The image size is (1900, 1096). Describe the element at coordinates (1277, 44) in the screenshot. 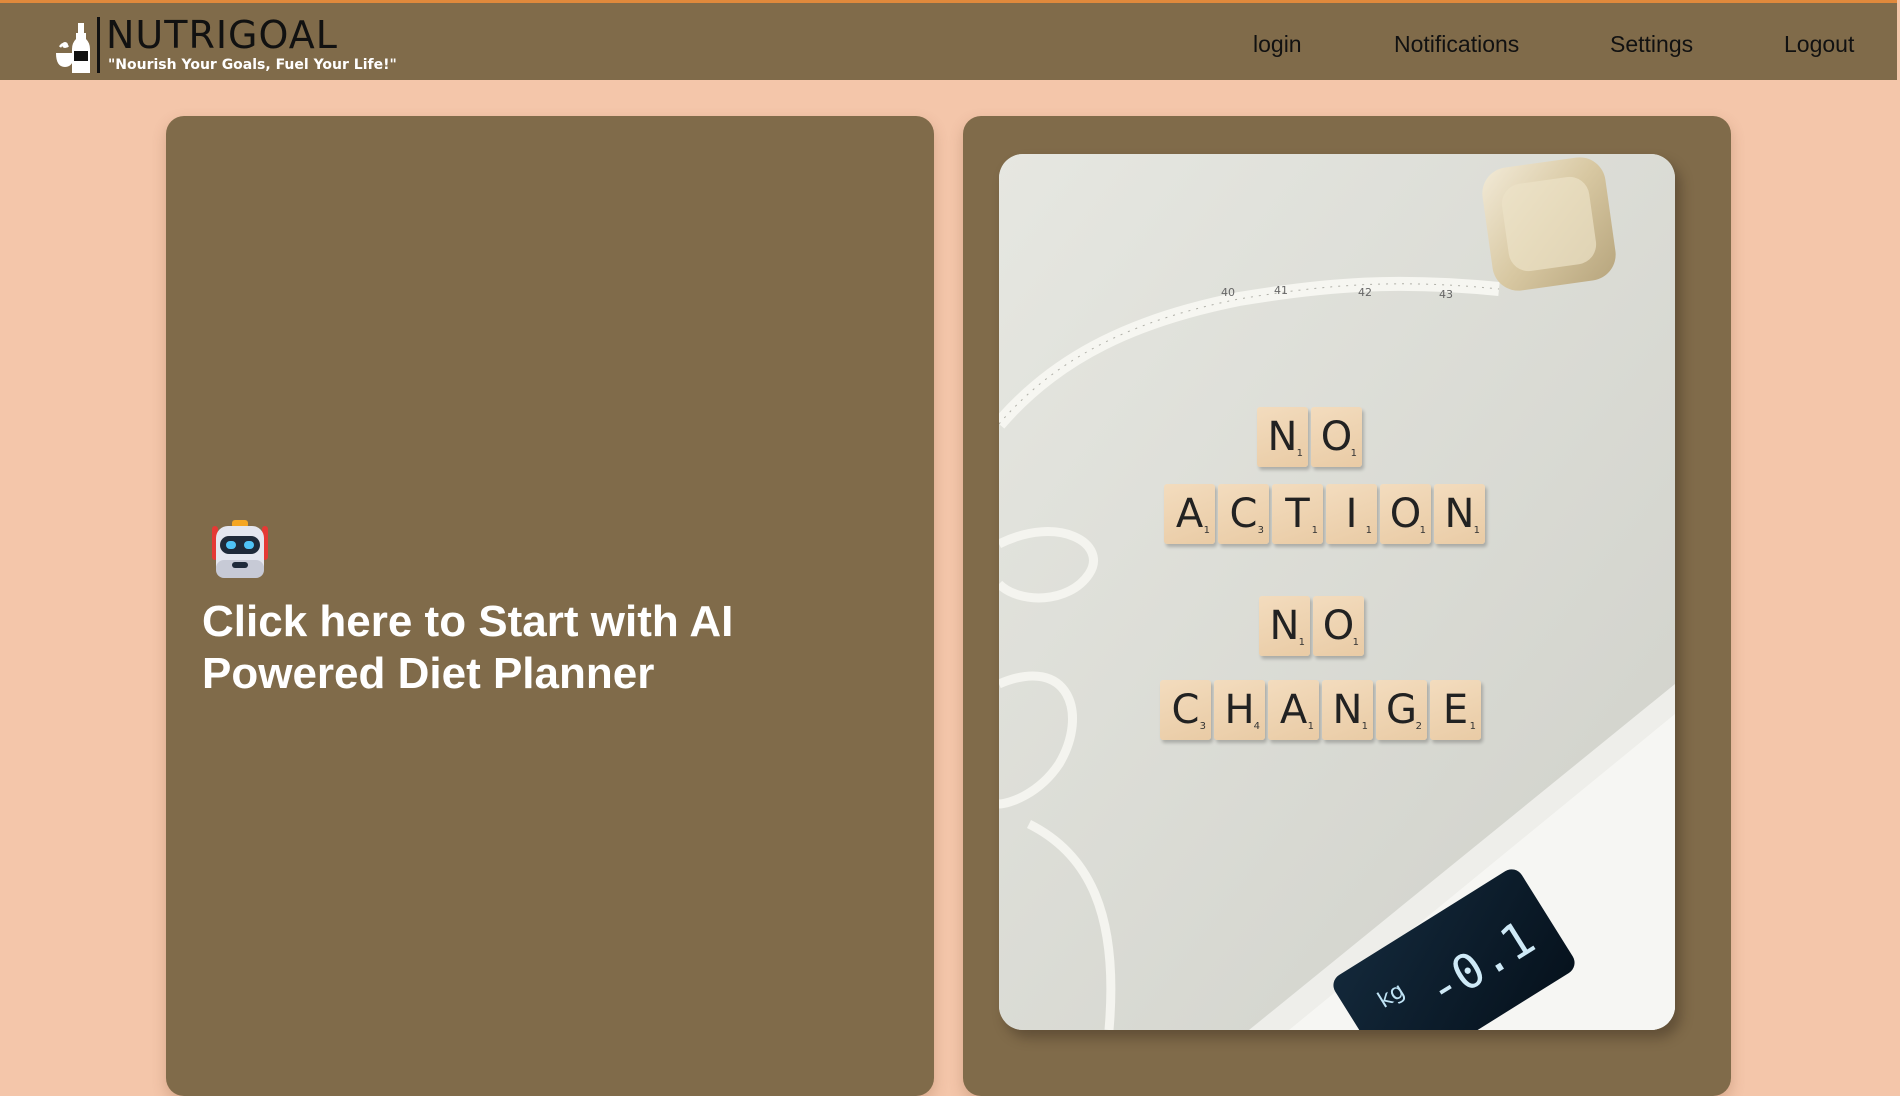

I see `nav-login-link: login` at that location.